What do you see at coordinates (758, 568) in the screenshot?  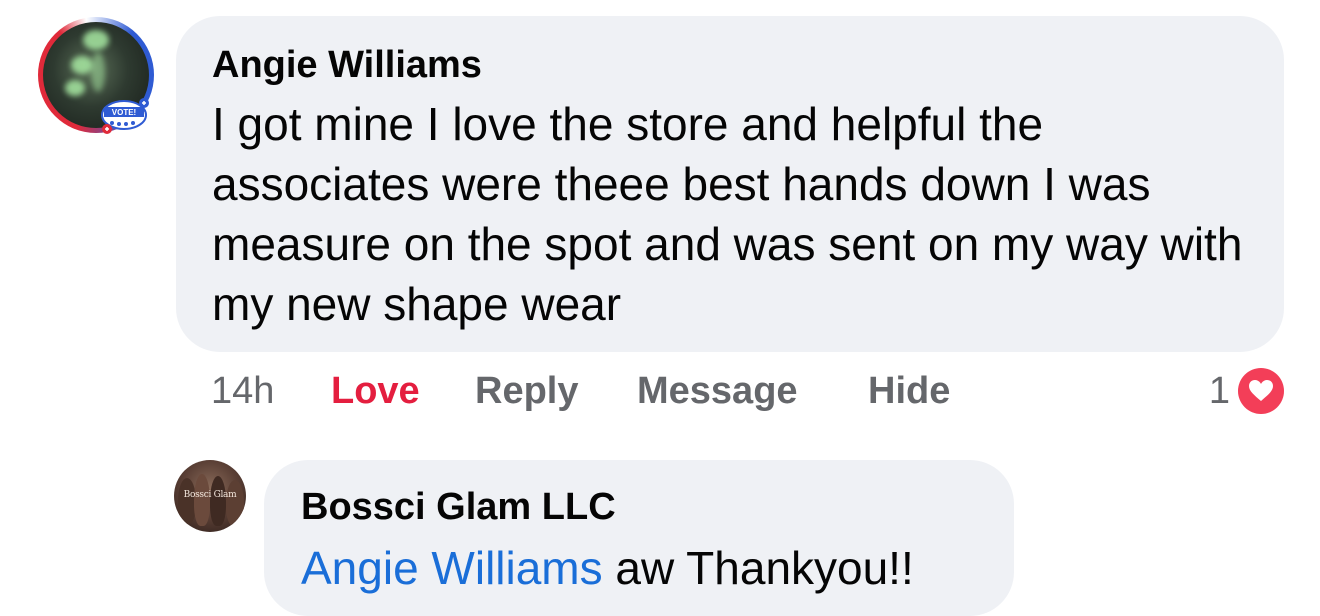 I see `reply-message: aw Thankyou!!` at bounding box center [758, 568].